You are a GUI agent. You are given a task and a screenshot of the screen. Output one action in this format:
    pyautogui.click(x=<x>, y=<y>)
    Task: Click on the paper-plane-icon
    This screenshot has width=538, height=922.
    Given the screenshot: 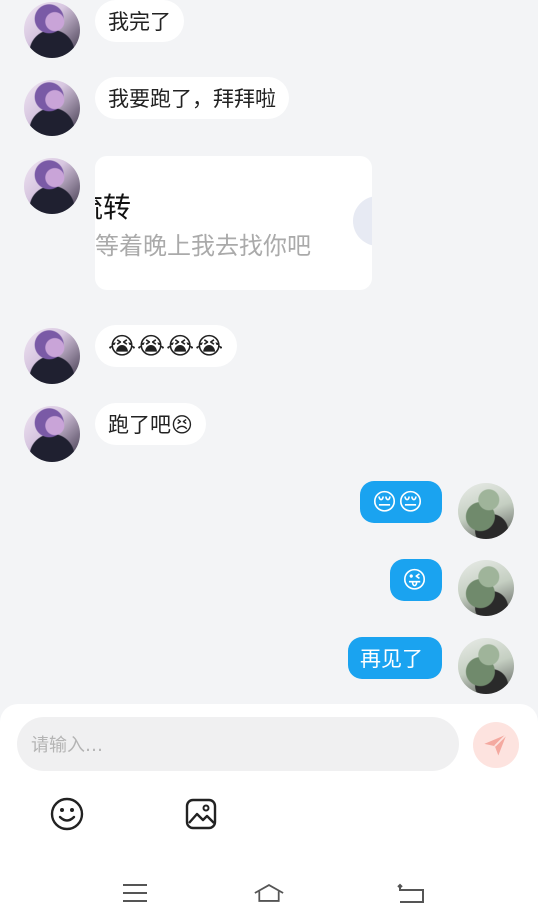 What is the action you would take?
    pyautogui.click(x=496, y=744)
    